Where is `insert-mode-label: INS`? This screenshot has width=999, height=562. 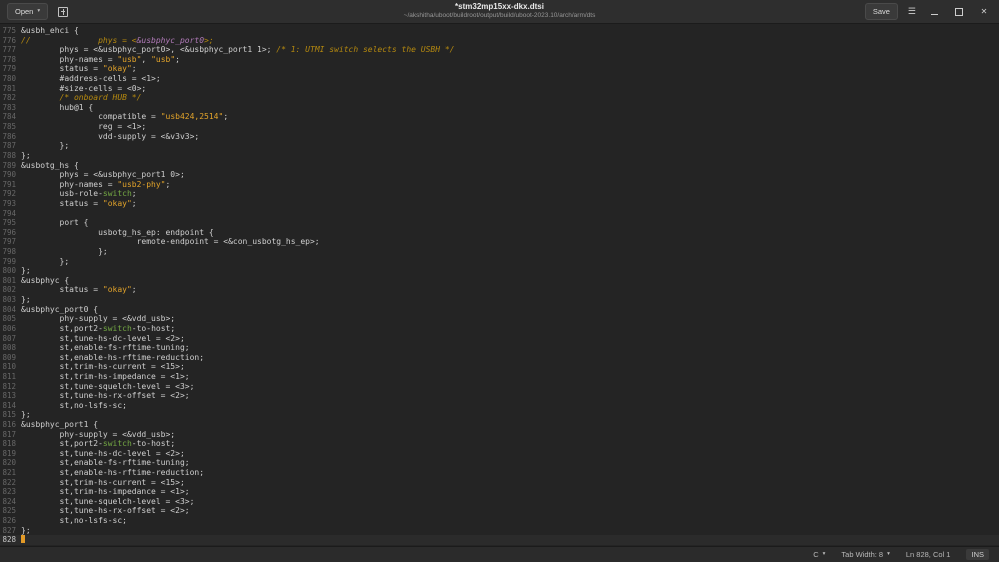
insert-mode-label: INS is located at coordinates (977, 554).